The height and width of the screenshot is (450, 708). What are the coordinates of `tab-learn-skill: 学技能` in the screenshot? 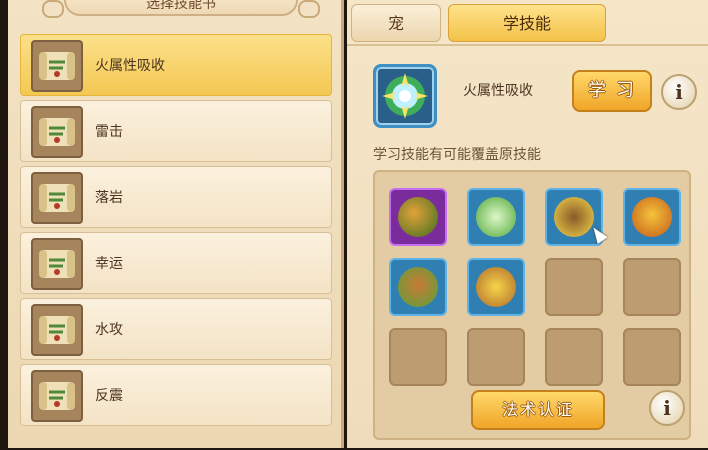 It's located at (527, 23).